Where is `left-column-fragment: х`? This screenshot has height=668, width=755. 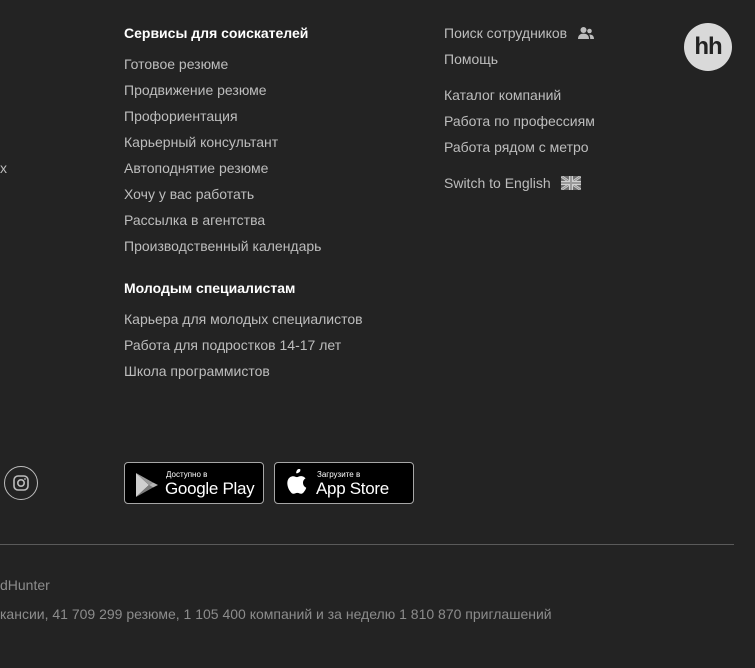
left-column-fragment: х is located at coordinates (3, 168).